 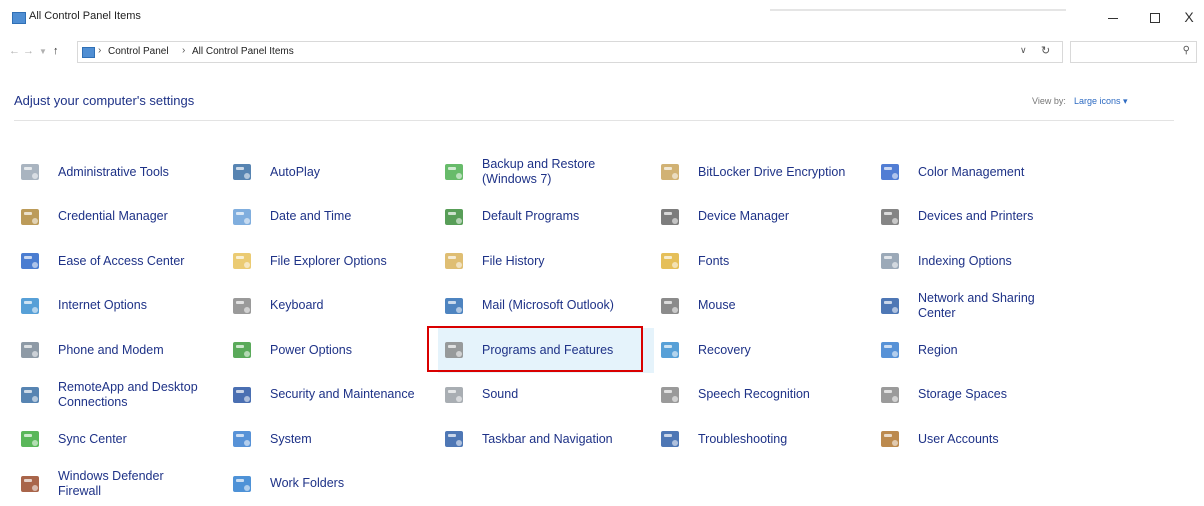 What do you see at coordinates (43, 51) in the screenshot?
I see `recent-locations-icon: ▼` at bounding box center [43, 51].